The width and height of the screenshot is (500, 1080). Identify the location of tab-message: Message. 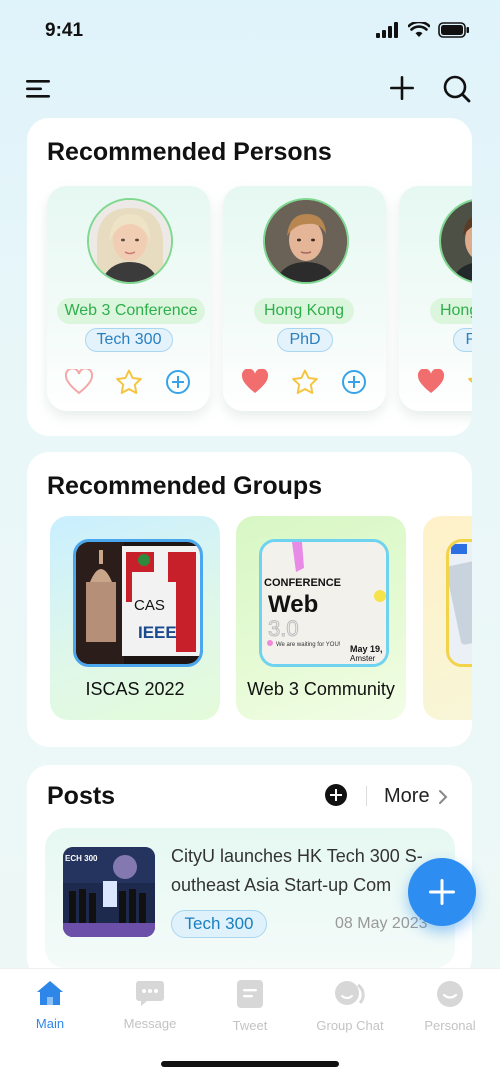
(150, 1005).